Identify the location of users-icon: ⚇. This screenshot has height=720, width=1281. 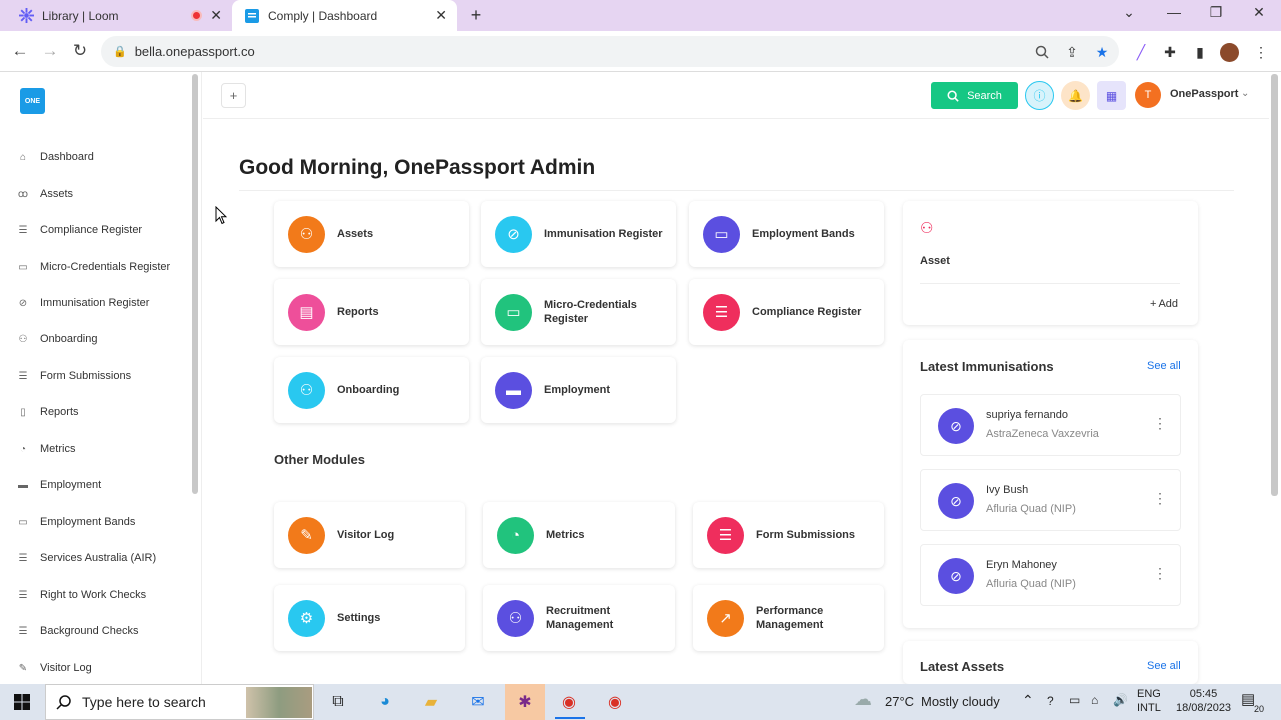
(927, 228).